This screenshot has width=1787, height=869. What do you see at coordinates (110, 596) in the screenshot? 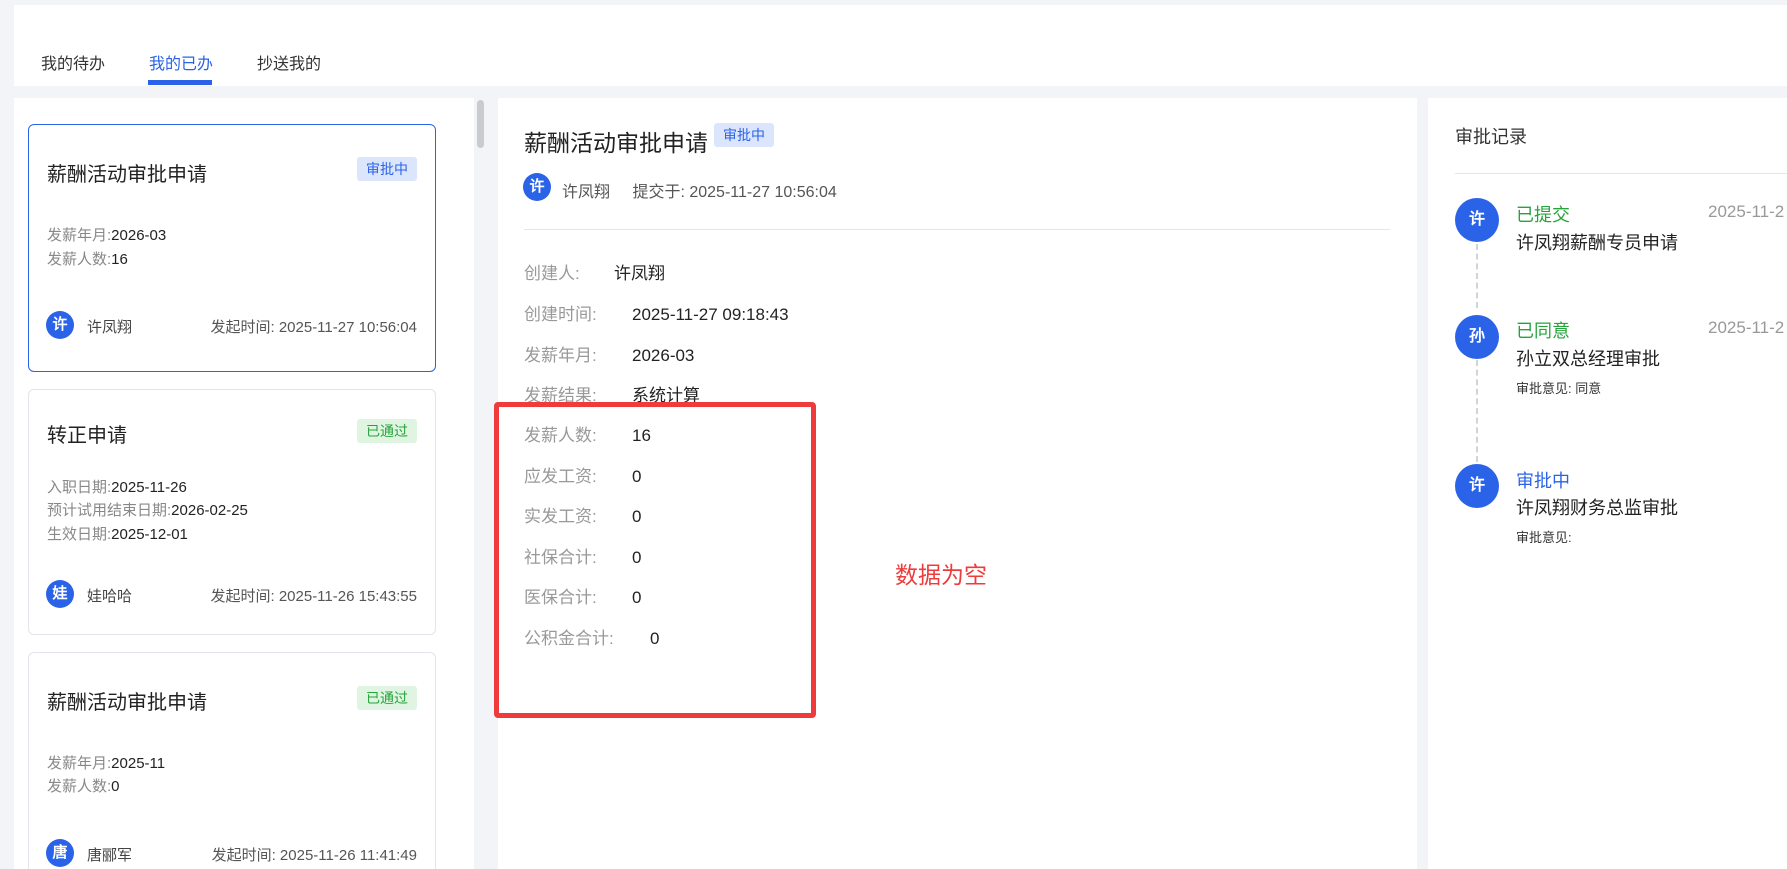
I see `card-user: 娃哈哈` at bounding box center [110, 596].